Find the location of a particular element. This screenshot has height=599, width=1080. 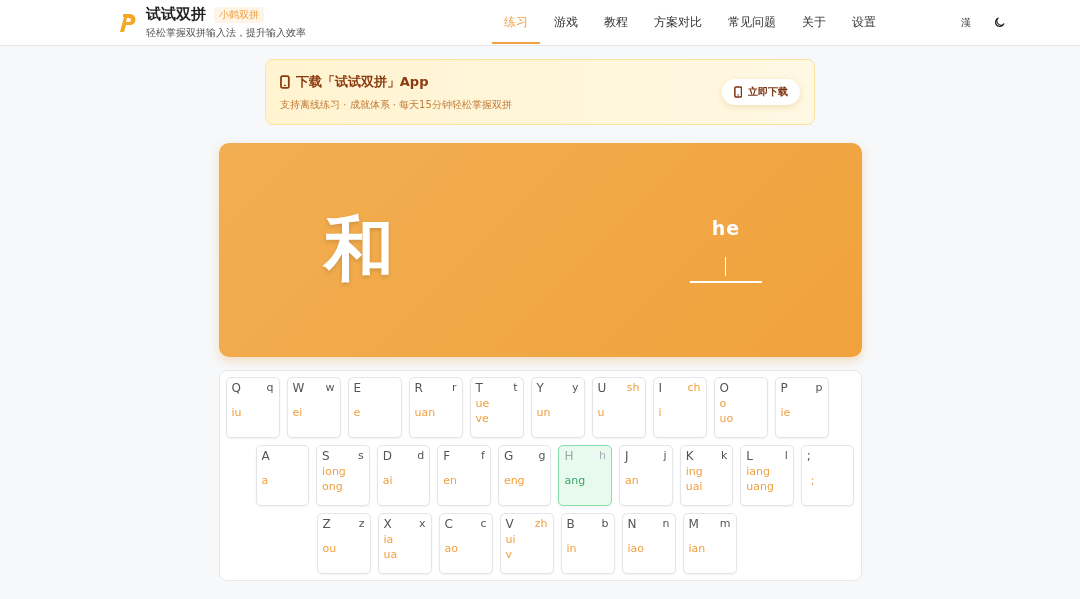

keyboard-key: Z z ou is located at coordinates (343, 543).